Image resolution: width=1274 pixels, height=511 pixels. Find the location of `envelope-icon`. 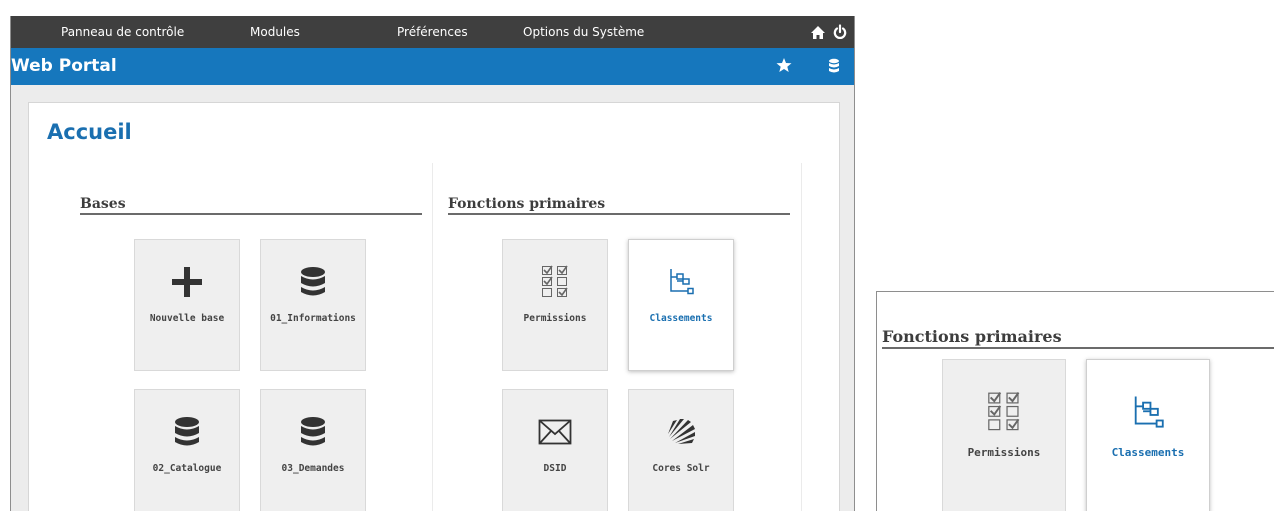

envelope-icon is located at coordinates (555, 432).